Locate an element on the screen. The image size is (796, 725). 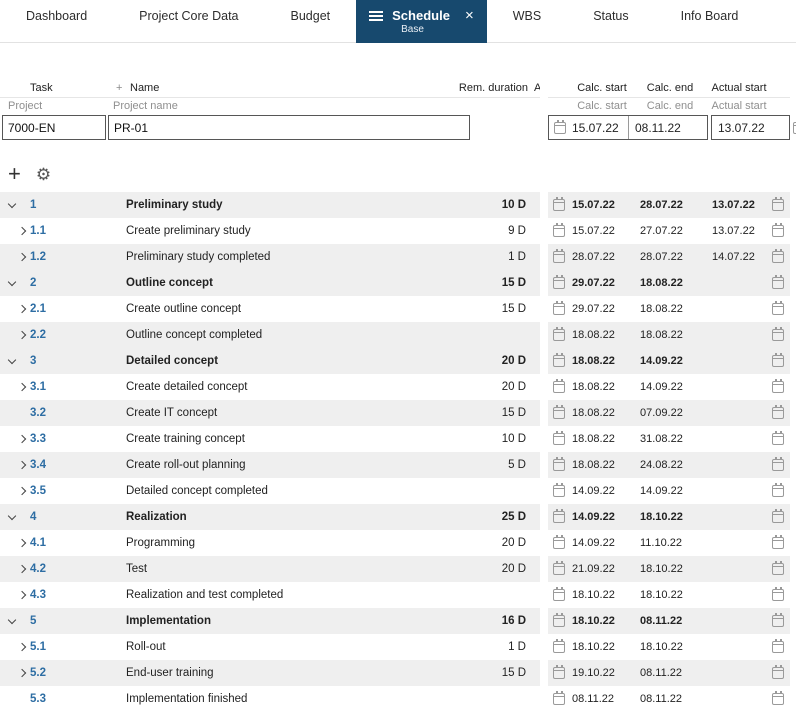
task-number: 4.2 is located at coordinates (78, 569).